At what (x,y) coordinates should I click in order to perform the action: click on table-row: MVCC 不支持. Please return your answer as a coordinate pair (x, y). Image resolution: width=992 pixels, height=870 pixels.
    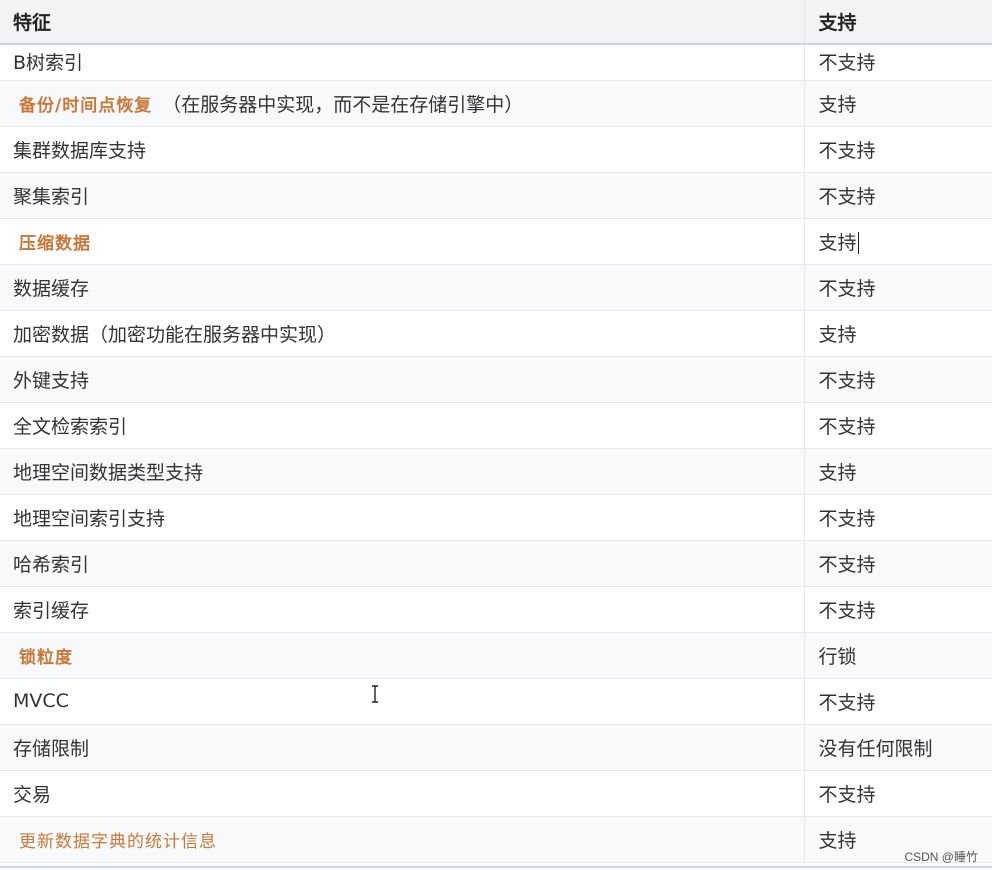
    Looking at the image, I should click on (496, 701).